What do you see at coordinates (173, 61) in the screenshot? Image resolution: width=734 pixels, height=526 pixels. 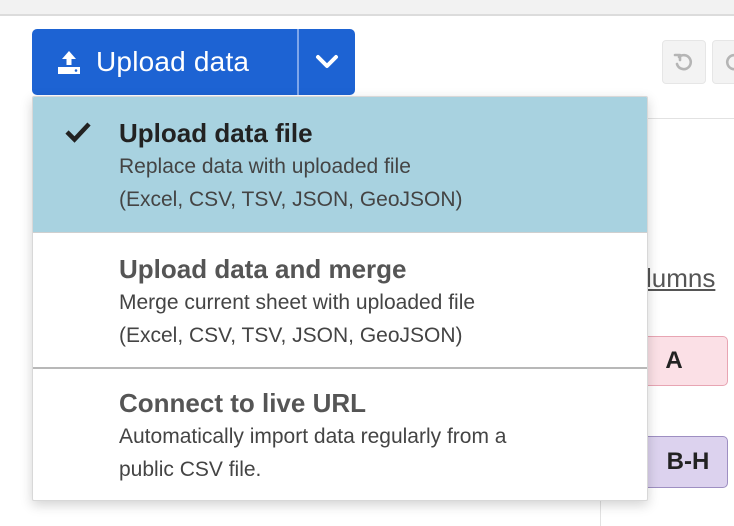 I see `upload-data-label: Upload data` at bounding box center [173, 61].